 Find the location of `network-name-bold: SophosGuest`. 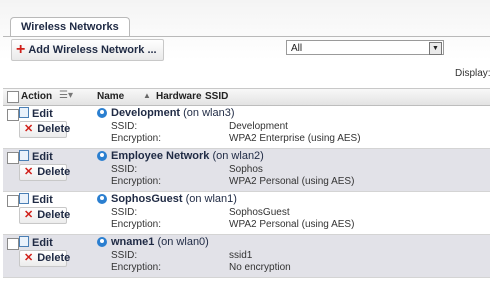

network-name-bold: SophosGuest is located at coordinates (147, 199).